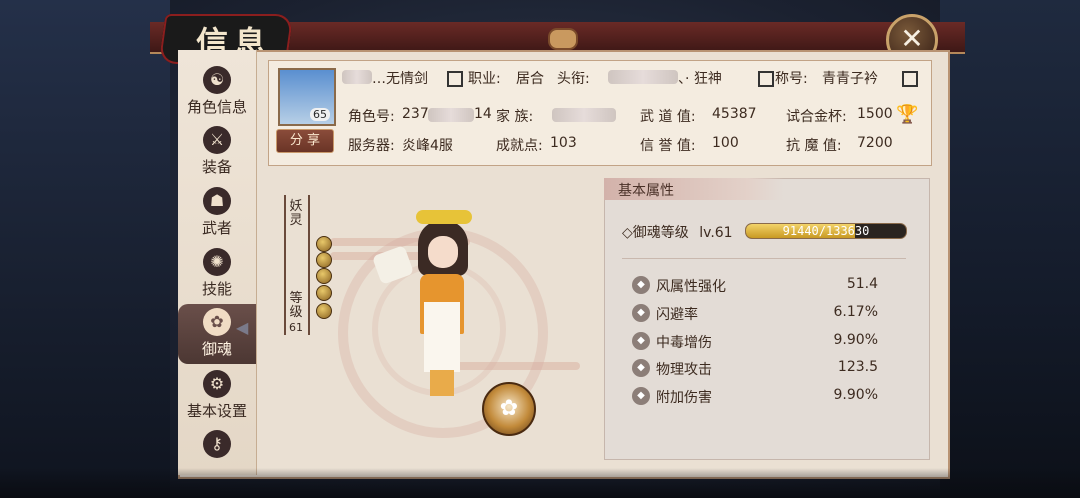 The width and height of the screenshot is (1080, 498). I want to click on sidebar-item-label: 角色信息, so click(216, 107).